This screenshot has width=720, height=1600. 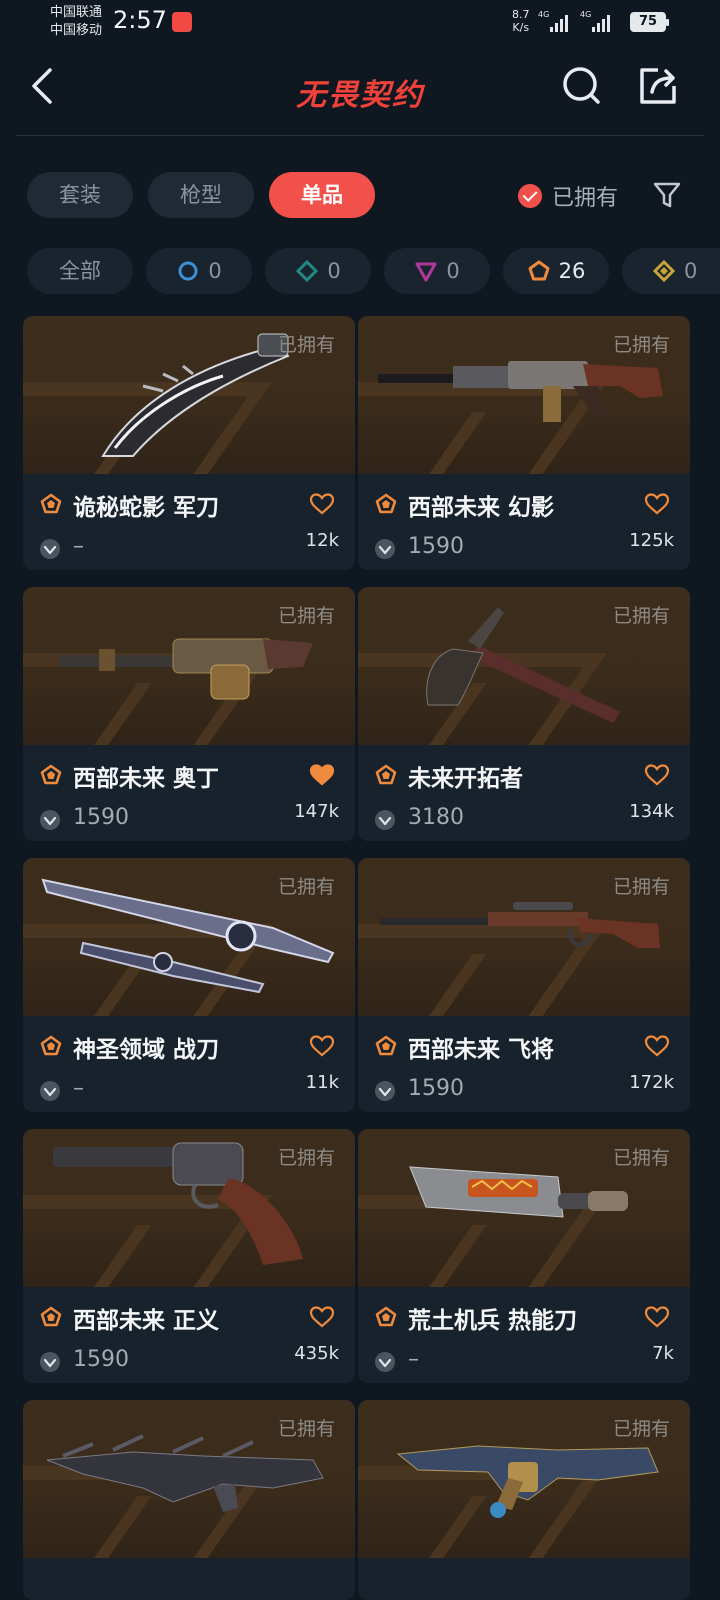 I want to click on item-card: 已拥有 神圣领域 战刀 – 11k, so click(x=189, y=985).